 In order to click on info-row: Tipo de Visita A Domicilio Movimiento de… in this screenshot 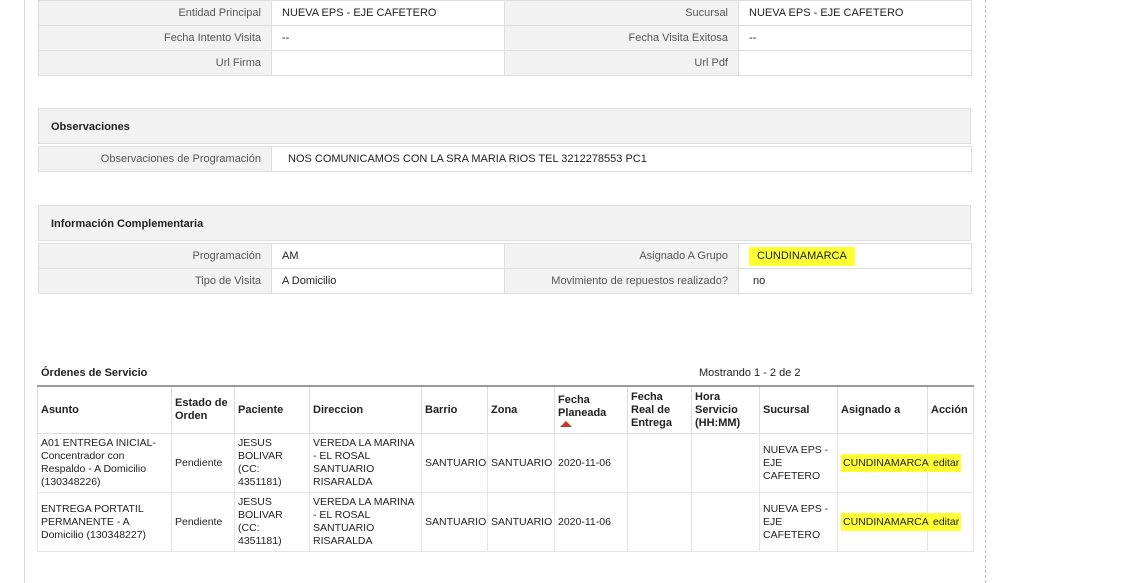, I will do `click(505, 281)`.